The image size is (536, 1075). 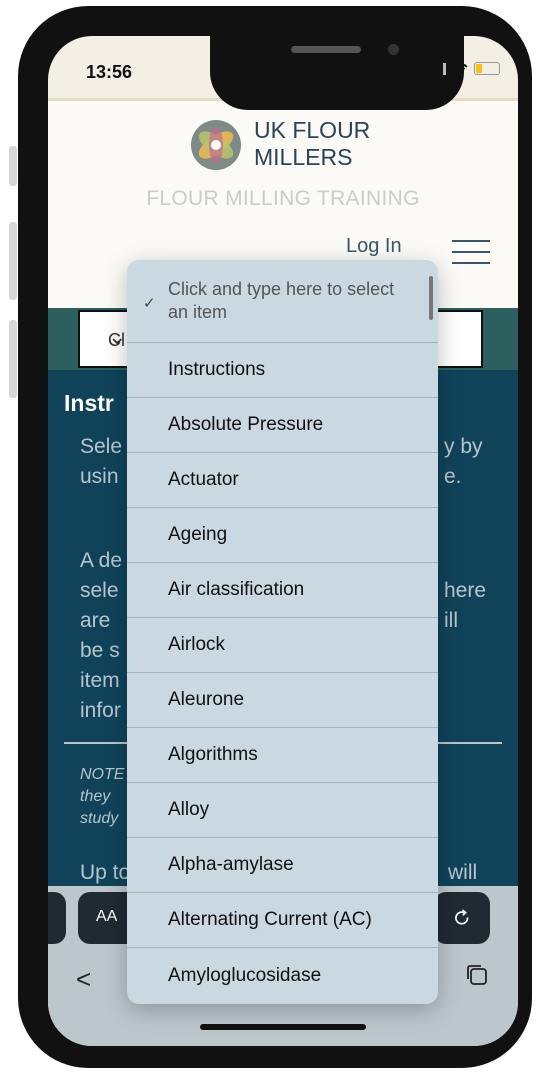 I want to click on text-line: are, so click(x=95, y=620).